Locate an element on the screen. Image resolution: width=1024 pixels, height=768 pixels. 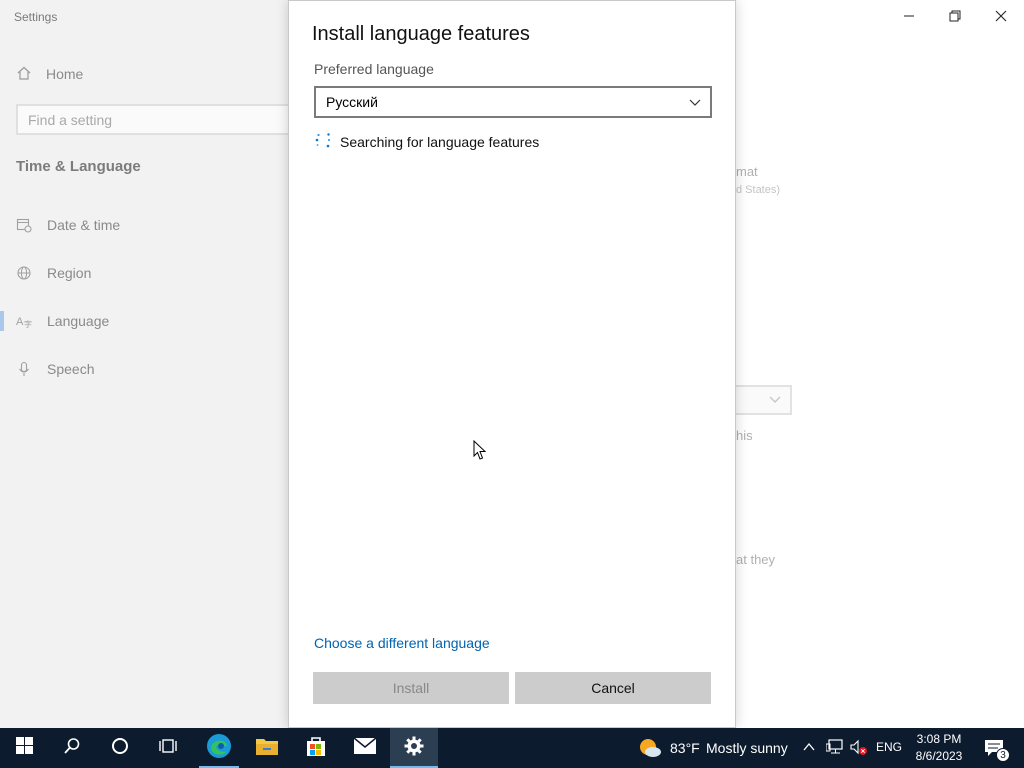
taskbar-settings is located at coordinates (414, 748).